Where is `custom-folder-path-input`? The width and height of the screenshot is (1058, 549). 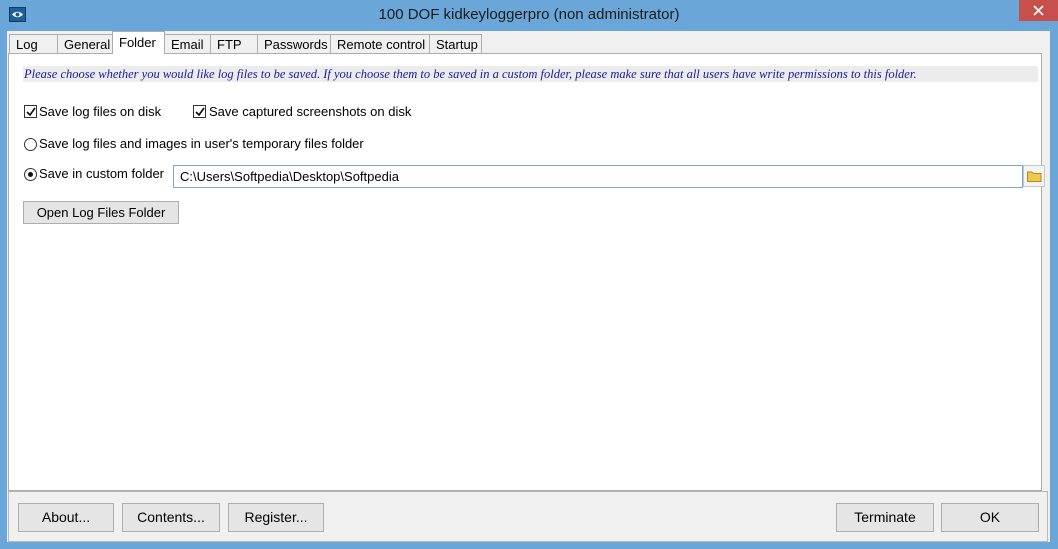
custom-folder-path-input is located at coordinates (598, 176).